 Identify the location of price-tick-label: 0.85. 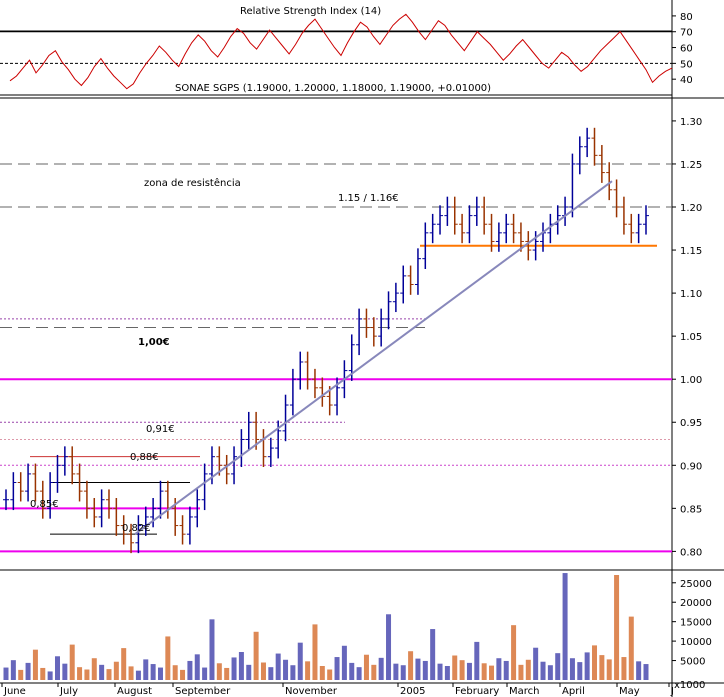
(691, 509).